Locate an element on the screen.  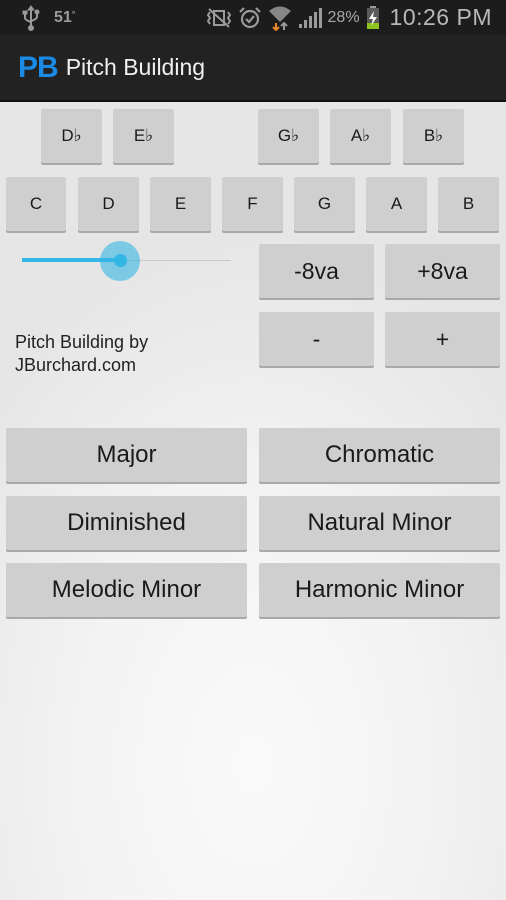
scale-melodic-minor-button: Melodic Minor is located at coordinates (126, 590).